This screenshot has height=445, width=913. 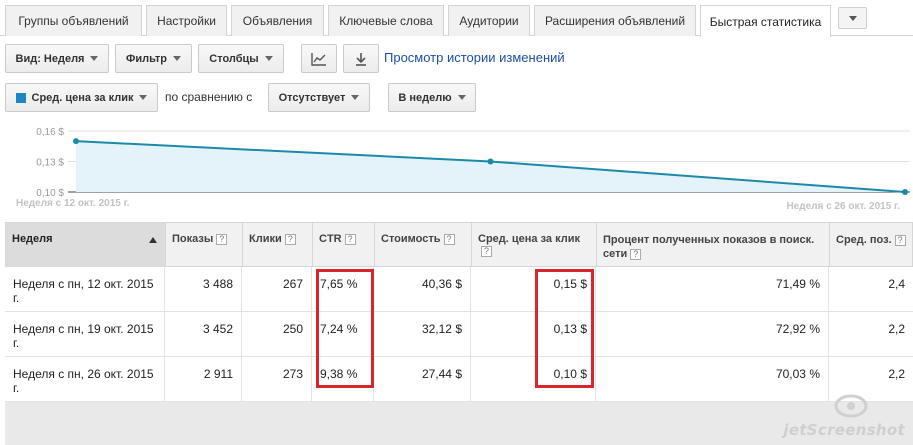 I want to click on cell-week: Неделя с пн, 19 окт. 2015 г., so click(x=85, y=334).